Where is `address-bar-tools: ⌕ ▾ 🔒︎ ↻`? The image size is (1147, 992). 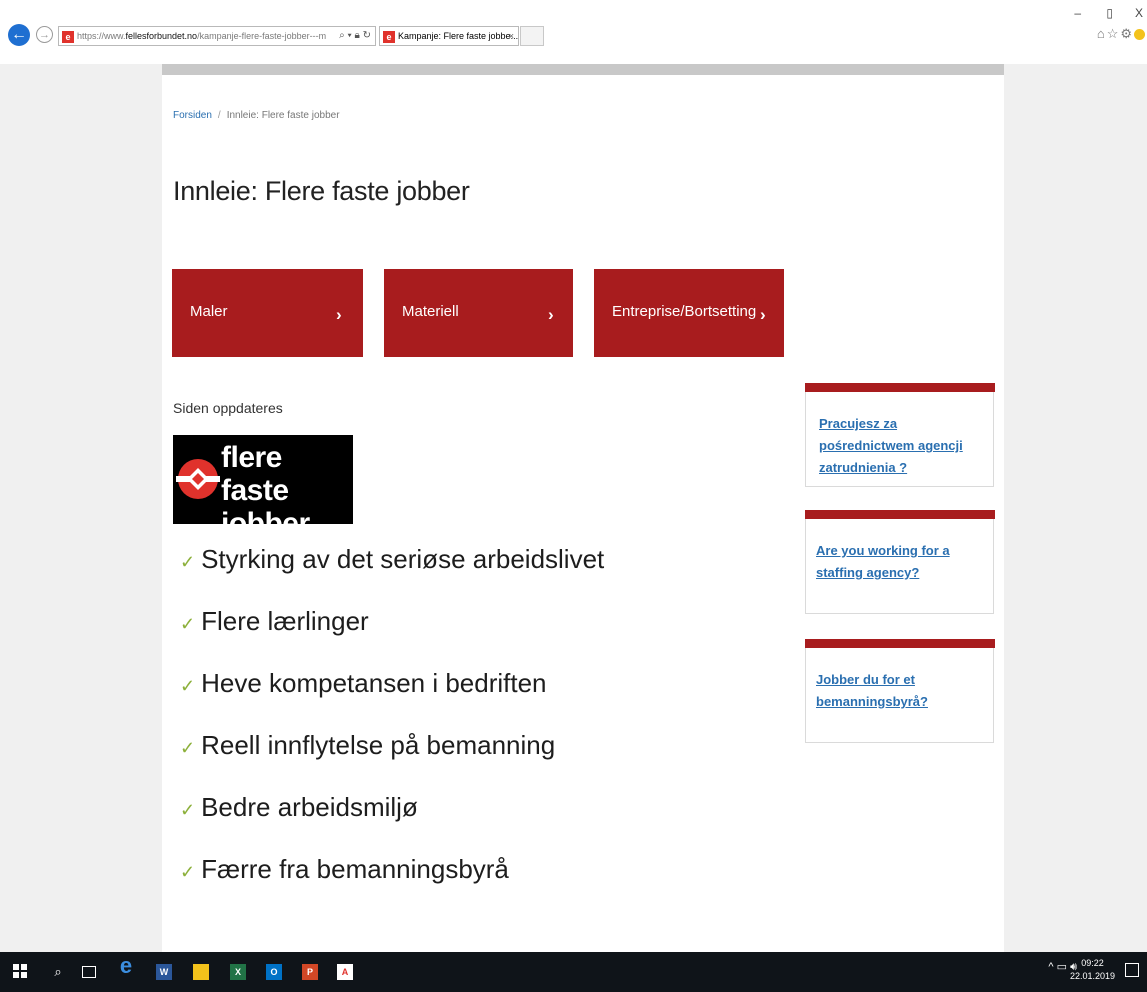
address-bar-tools: ⌕ ▾ 🔒︎ ↻ is located at coordinates (355, 36).